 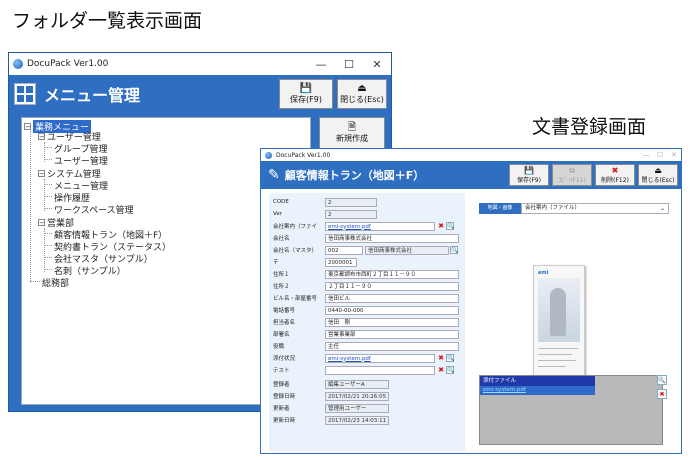 What do you see at coordinates (571, 410) in the screenshot?
I see `attachment-list: 添付ファイル emi-system.pdf` at bounding box center [571, 410].